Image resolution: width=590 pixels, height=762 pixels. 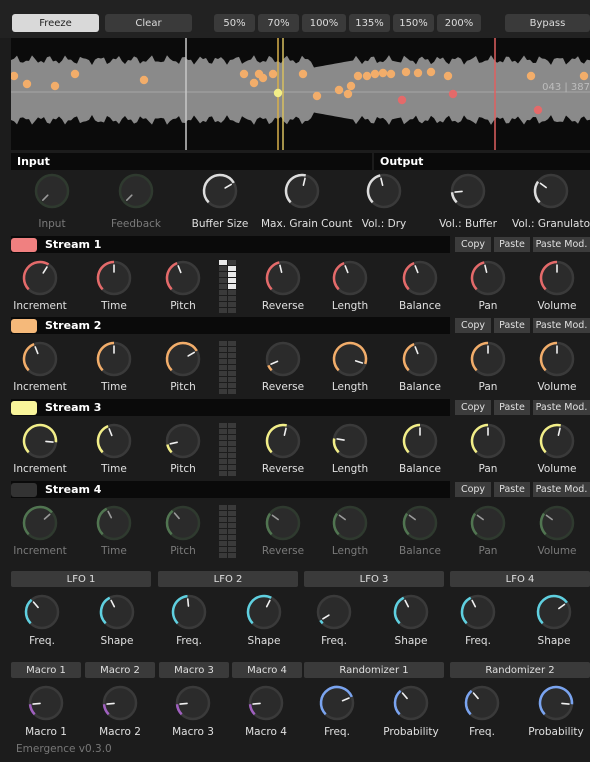 I want to click on knob-stream-4-increment, so click(x=40, y=523).